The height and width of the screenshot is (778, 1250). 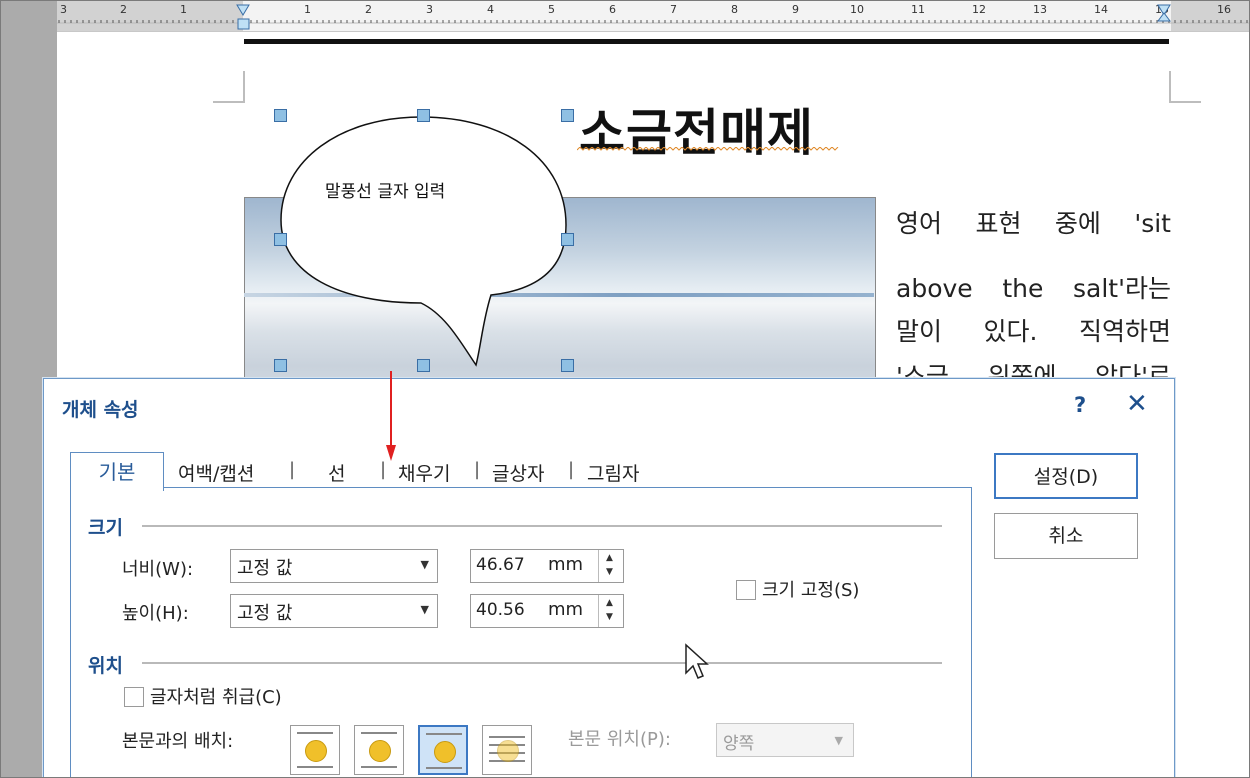 I want to click on width-mode-value: 고정 값, so click(x=265, y=568).